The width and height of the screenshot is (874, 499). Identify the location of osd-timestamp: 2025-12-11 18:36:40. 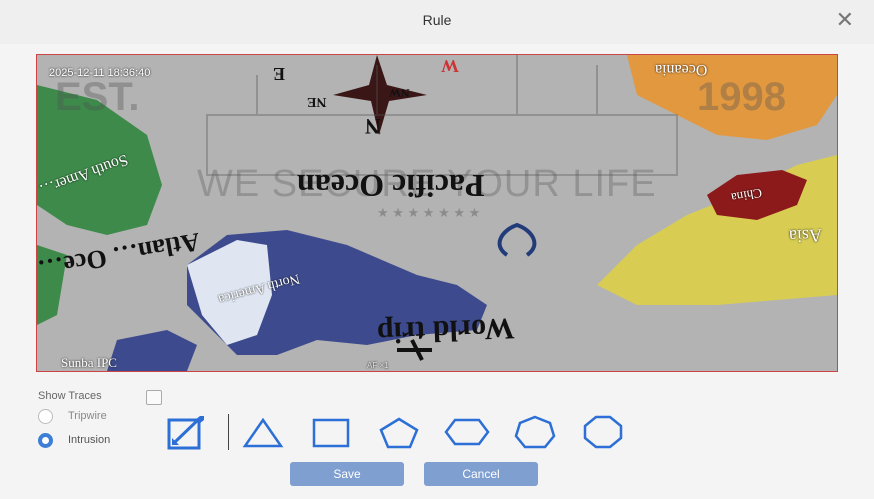
(100, 73).